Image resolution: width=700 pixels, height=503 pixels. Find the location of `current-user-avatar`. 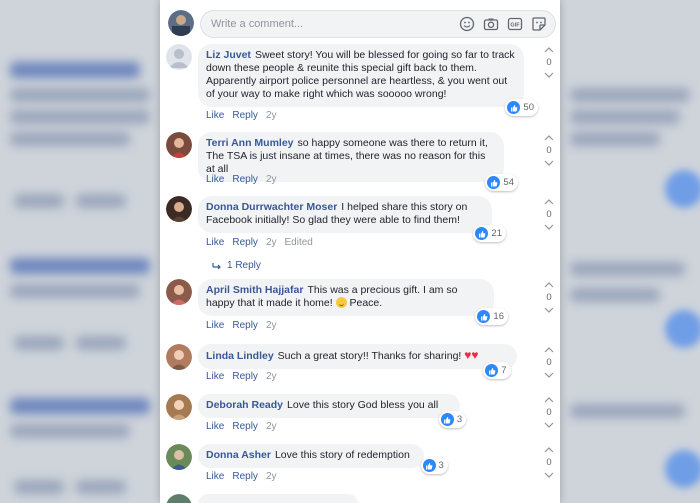

current-user-avatar is located at coordinates (181, 23).